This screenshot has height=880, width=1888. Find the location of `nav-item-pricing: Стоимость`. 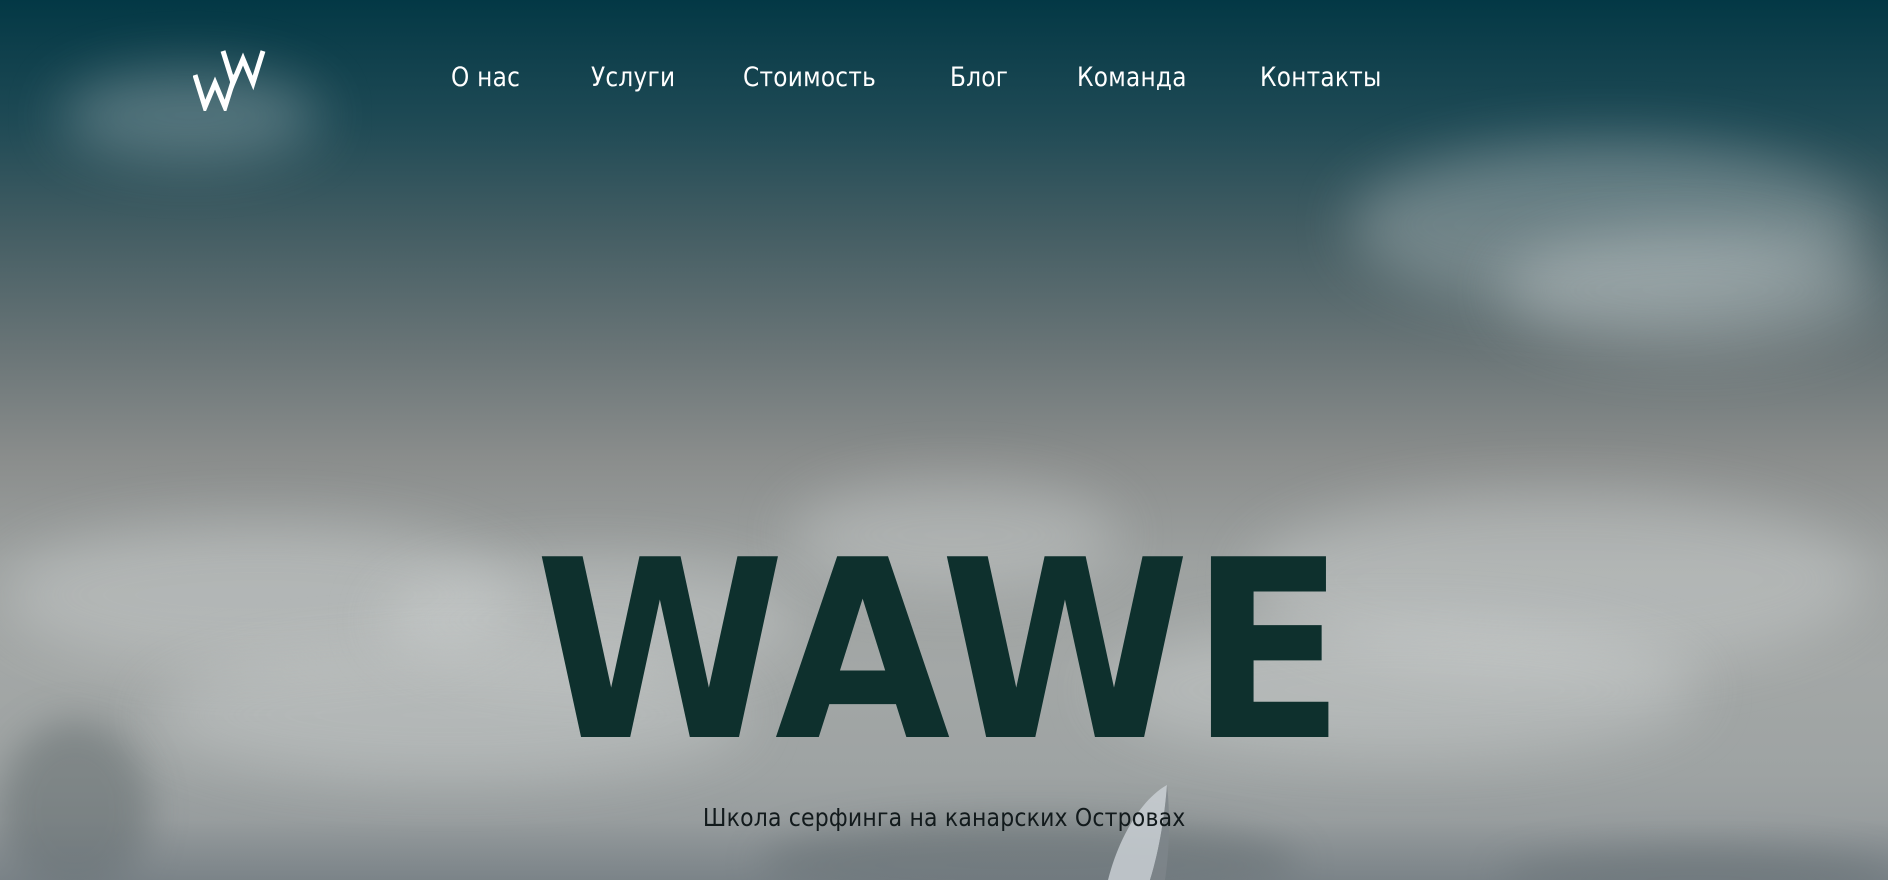

nav-item-pricing: Стоимость is located at coordinates (846, 78).